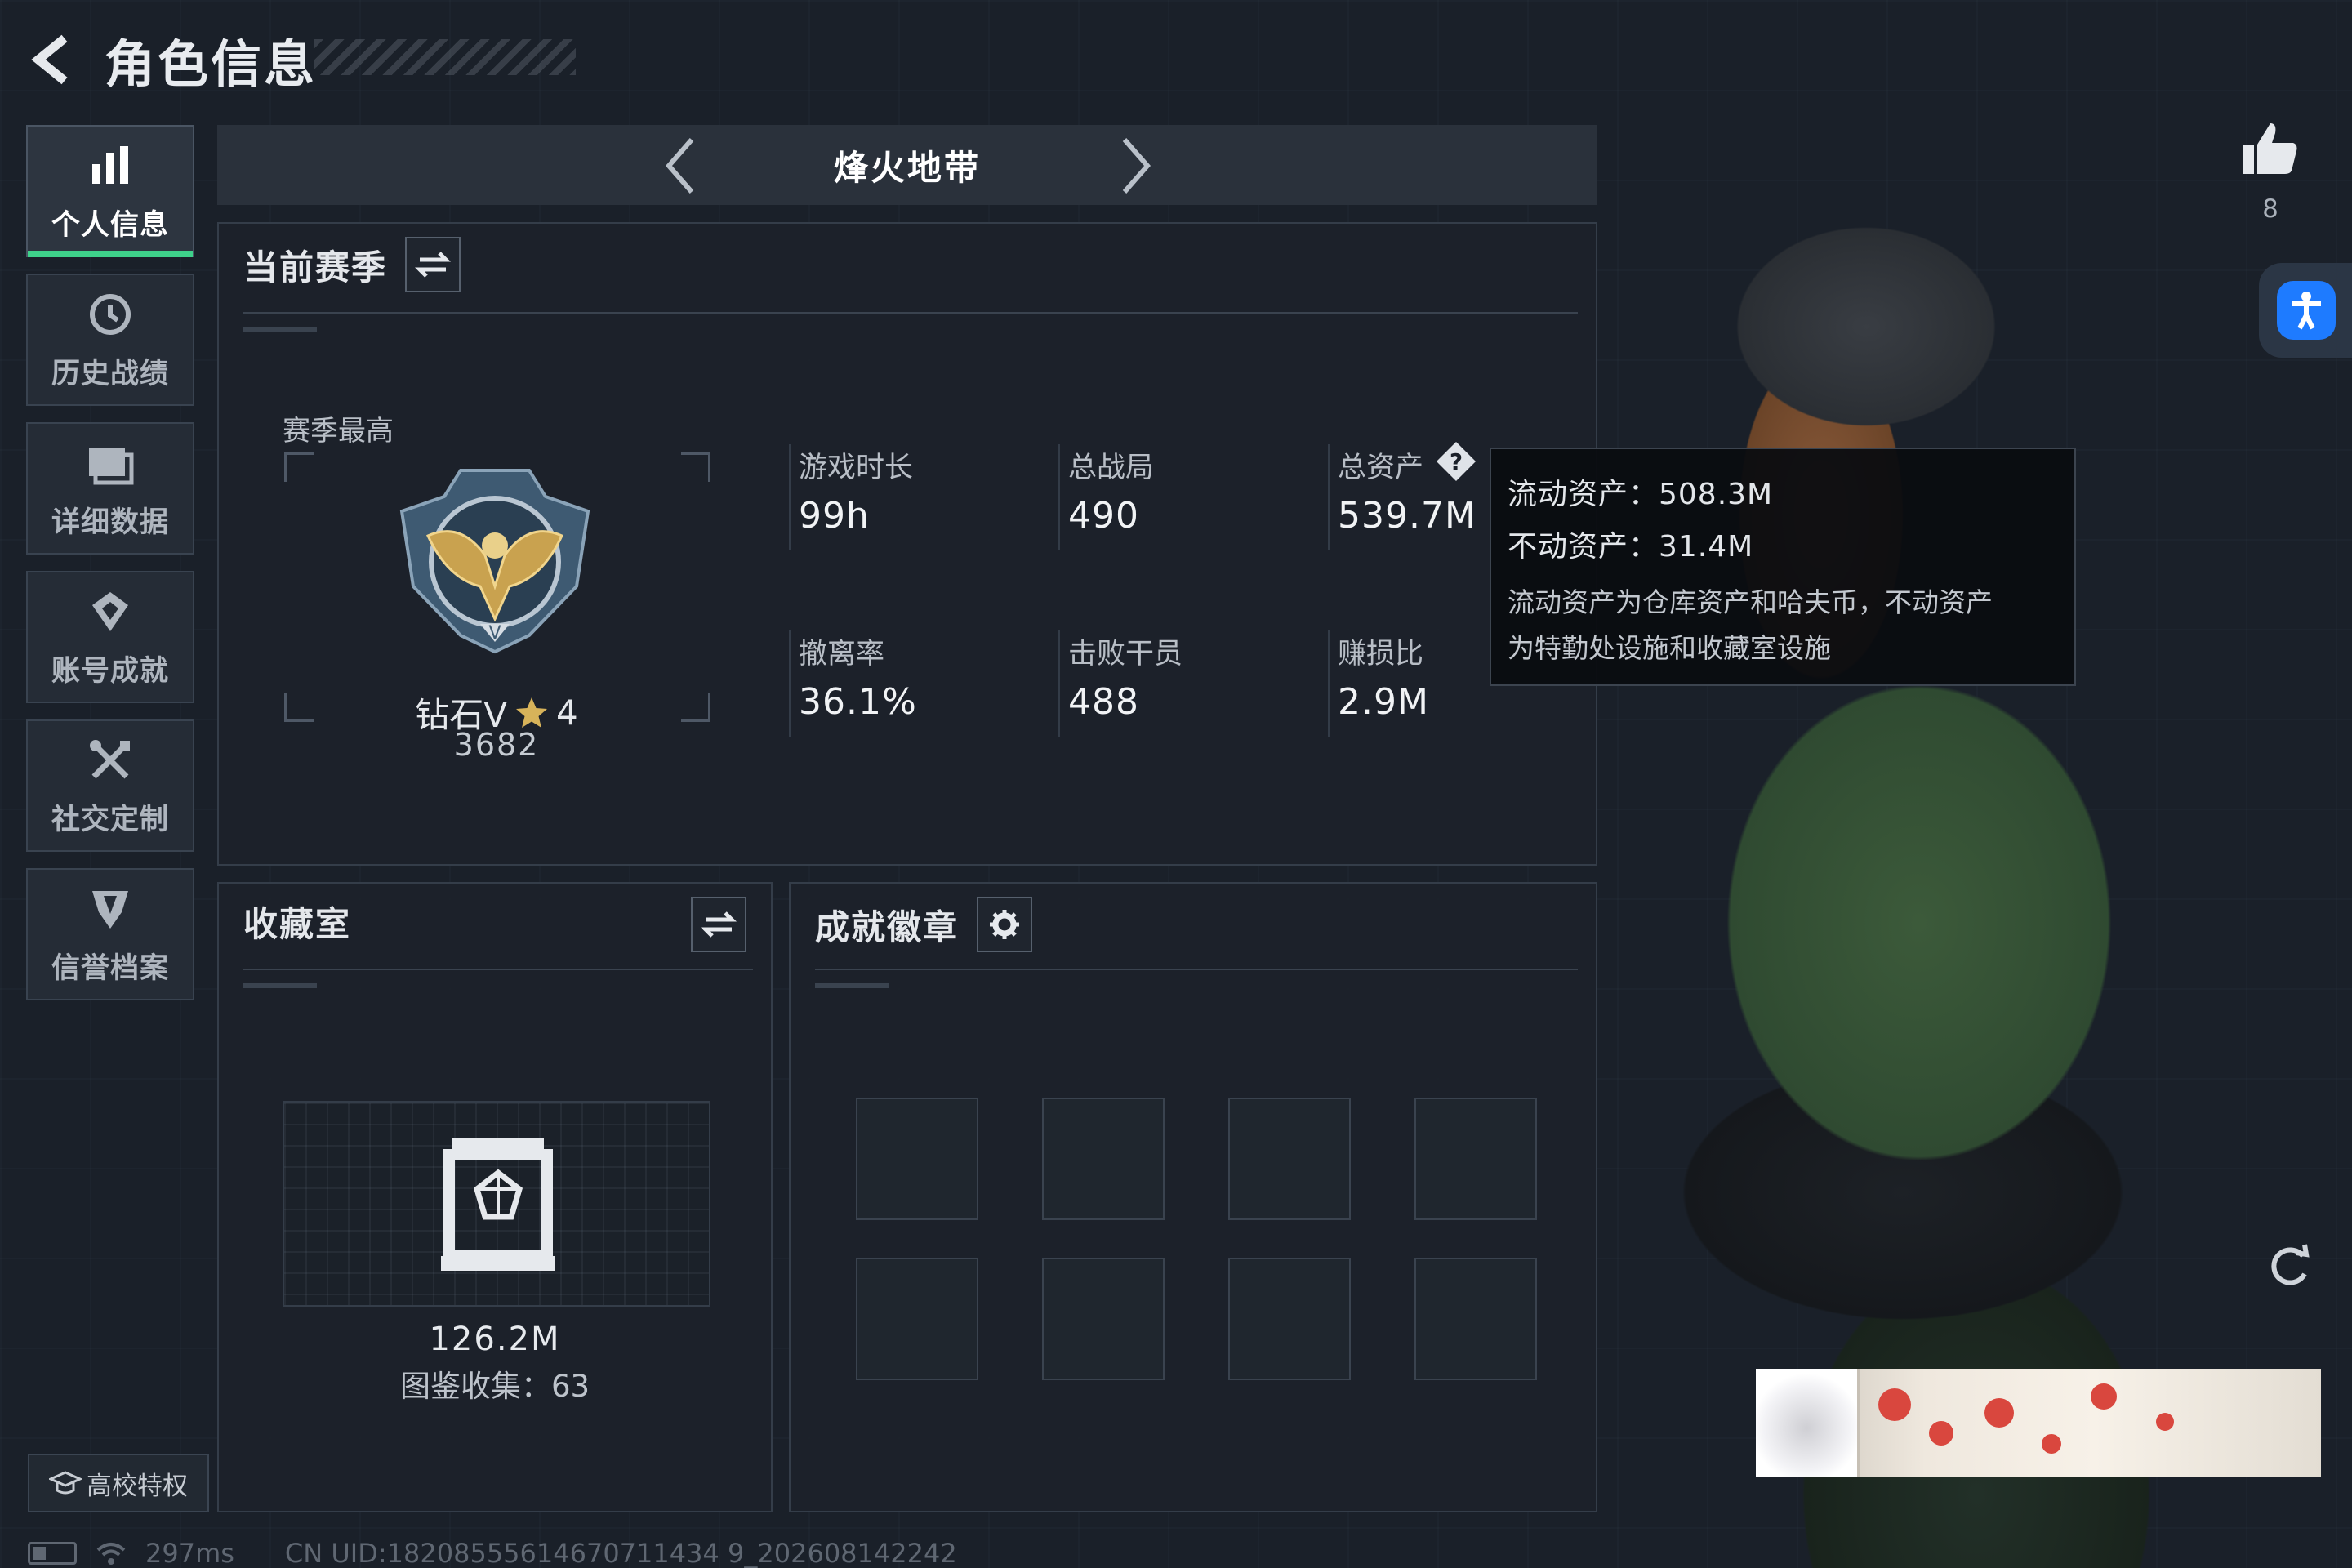  I want to click on season-divider, so click(910, 313).